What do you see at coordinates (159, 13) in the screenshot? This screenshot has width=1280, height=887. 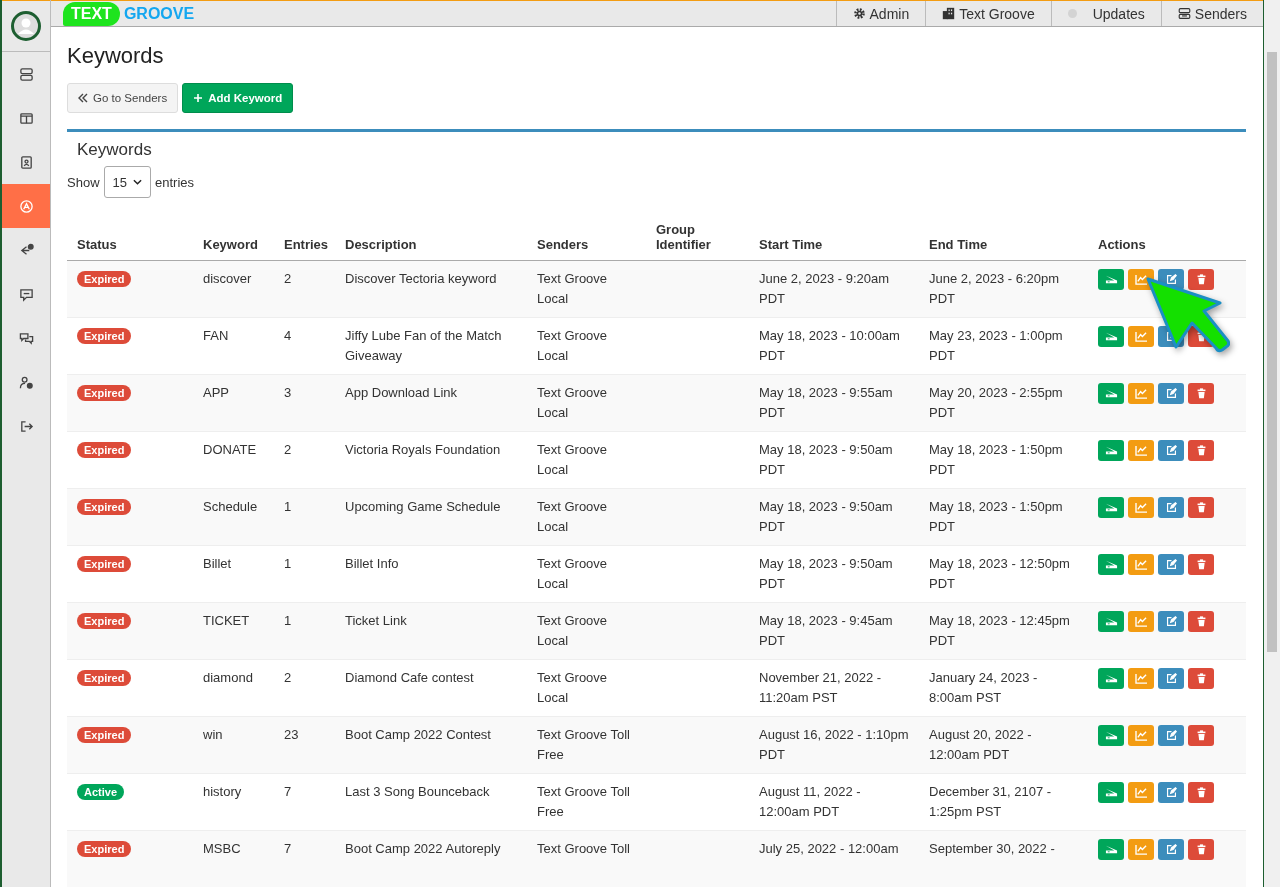 I see `logo-text: GROOVE` at bounding box center [159, 13].